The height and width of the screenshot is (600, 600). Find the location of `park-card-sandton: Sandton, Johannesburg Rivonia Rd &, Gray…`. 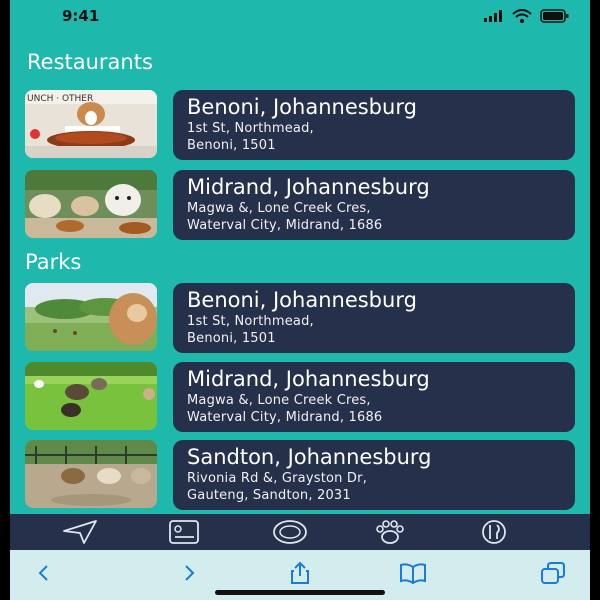

park-card-sandton: Sandton, Johannesburg Rivonia Rd &, Gray… is located at coordinates (300, 475).